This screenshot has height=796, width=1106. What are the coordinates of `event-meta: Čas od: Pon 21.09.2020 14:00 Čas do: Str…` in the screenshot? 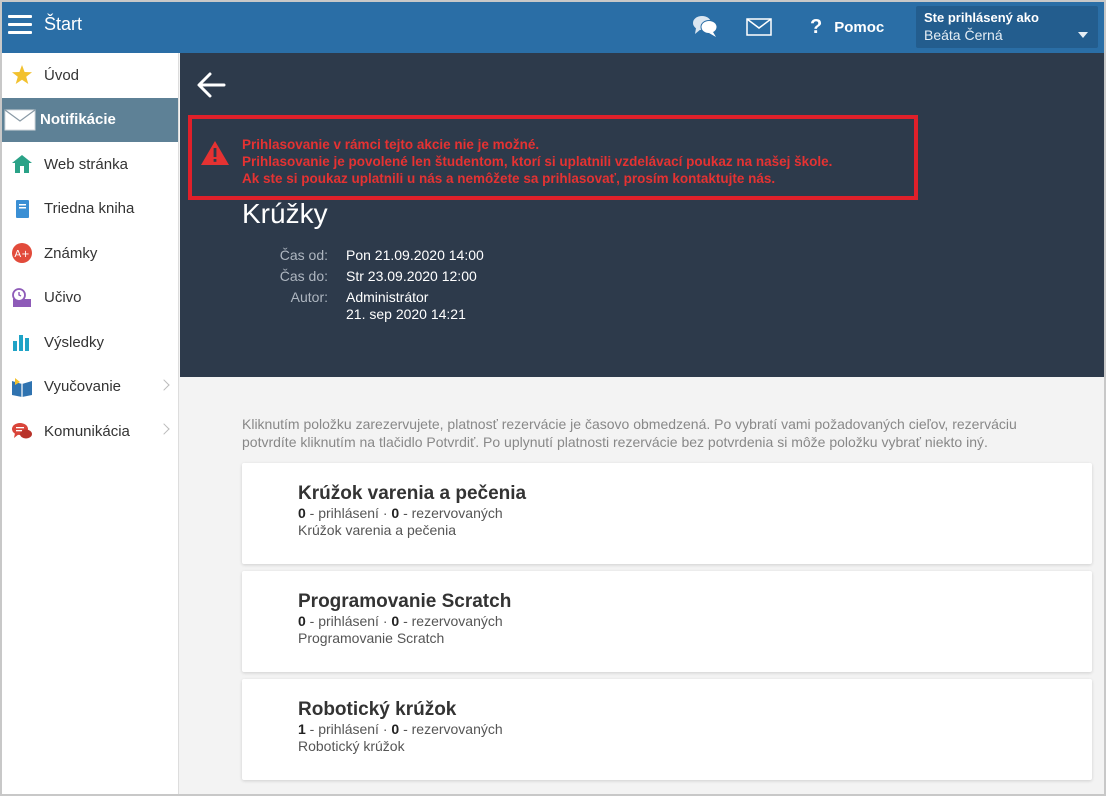 It's located at (363, 287).